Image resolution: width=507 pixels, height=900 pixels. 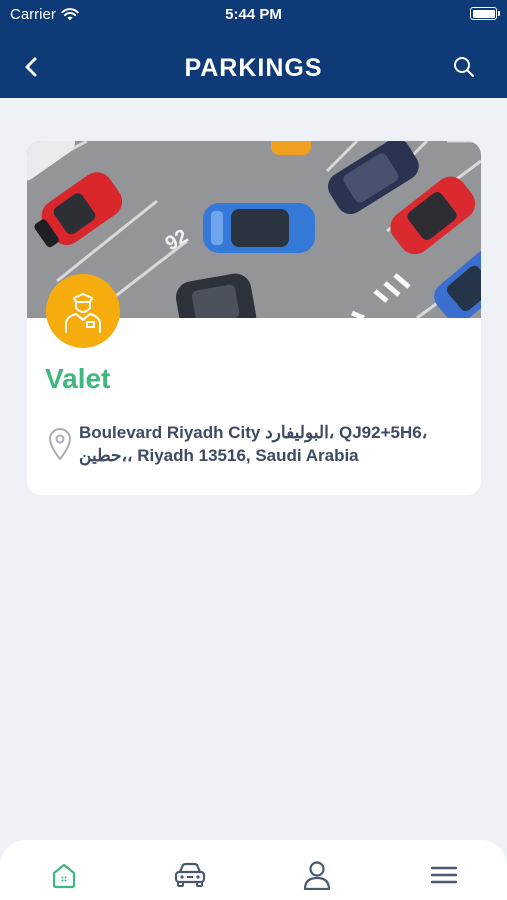 I want to click on menu-icon, so click(x=444, y=875).